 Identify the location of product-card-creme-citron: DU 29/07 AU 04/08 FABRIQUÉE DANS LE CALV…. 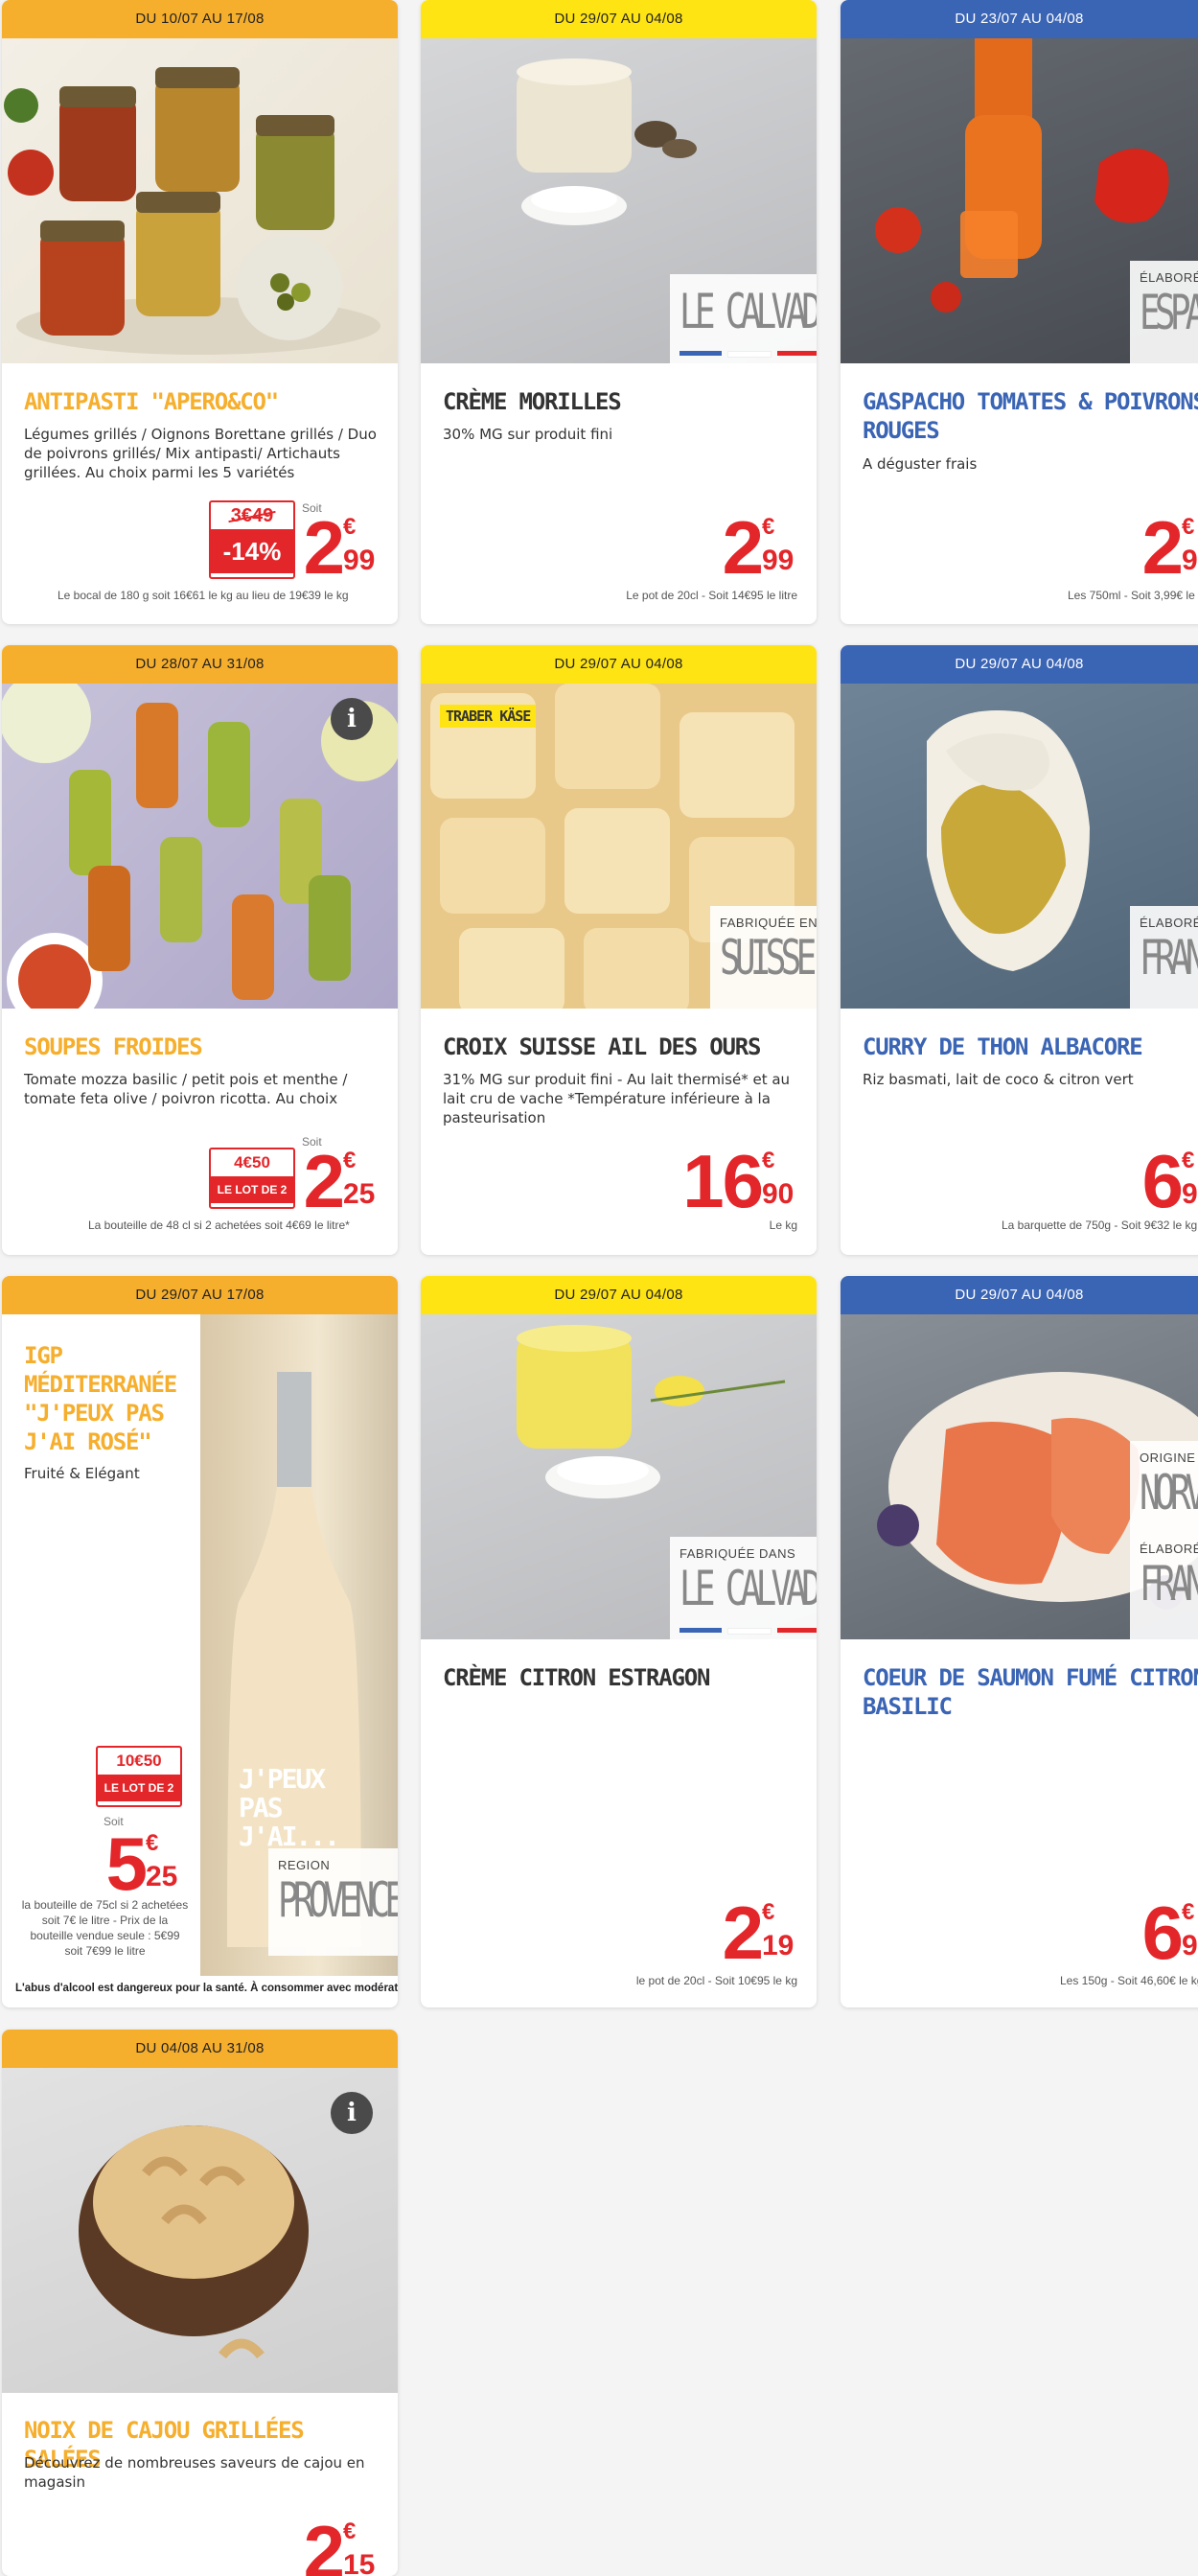
(619, 1642).